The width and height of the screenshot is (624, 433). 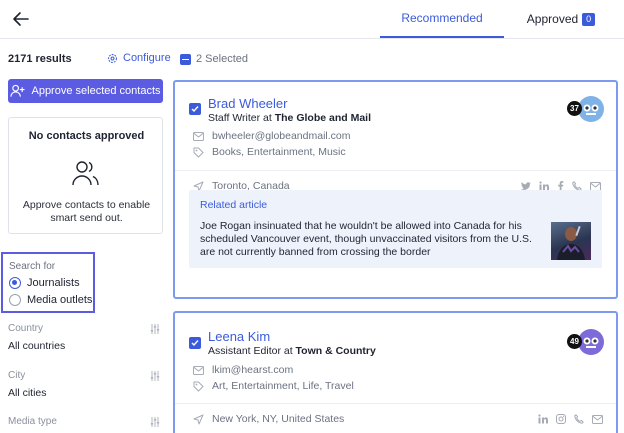 I want to click on contact-role: Assistant Editor at Town & Country, so click(x=292, y=351).